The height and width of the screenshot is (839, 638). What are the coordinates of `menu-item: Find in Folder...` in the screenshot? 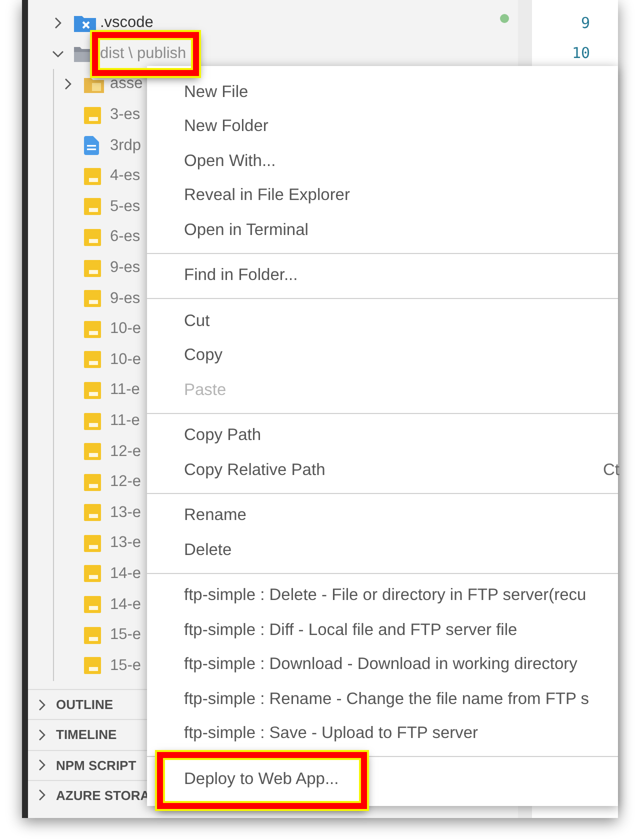 It's located at (382, 275).